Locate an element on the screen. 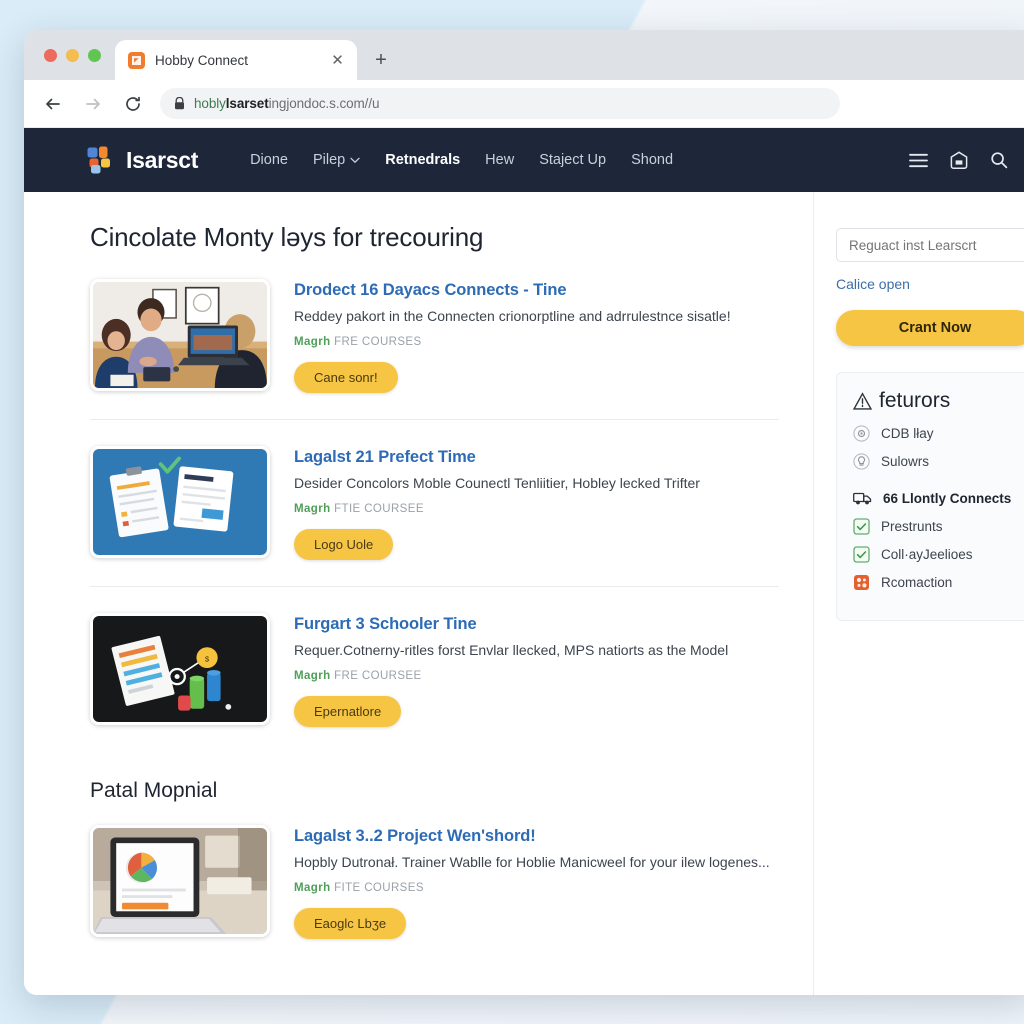  course-card-meta-text: FRE COURSEE is located at coordinates (378, 675).